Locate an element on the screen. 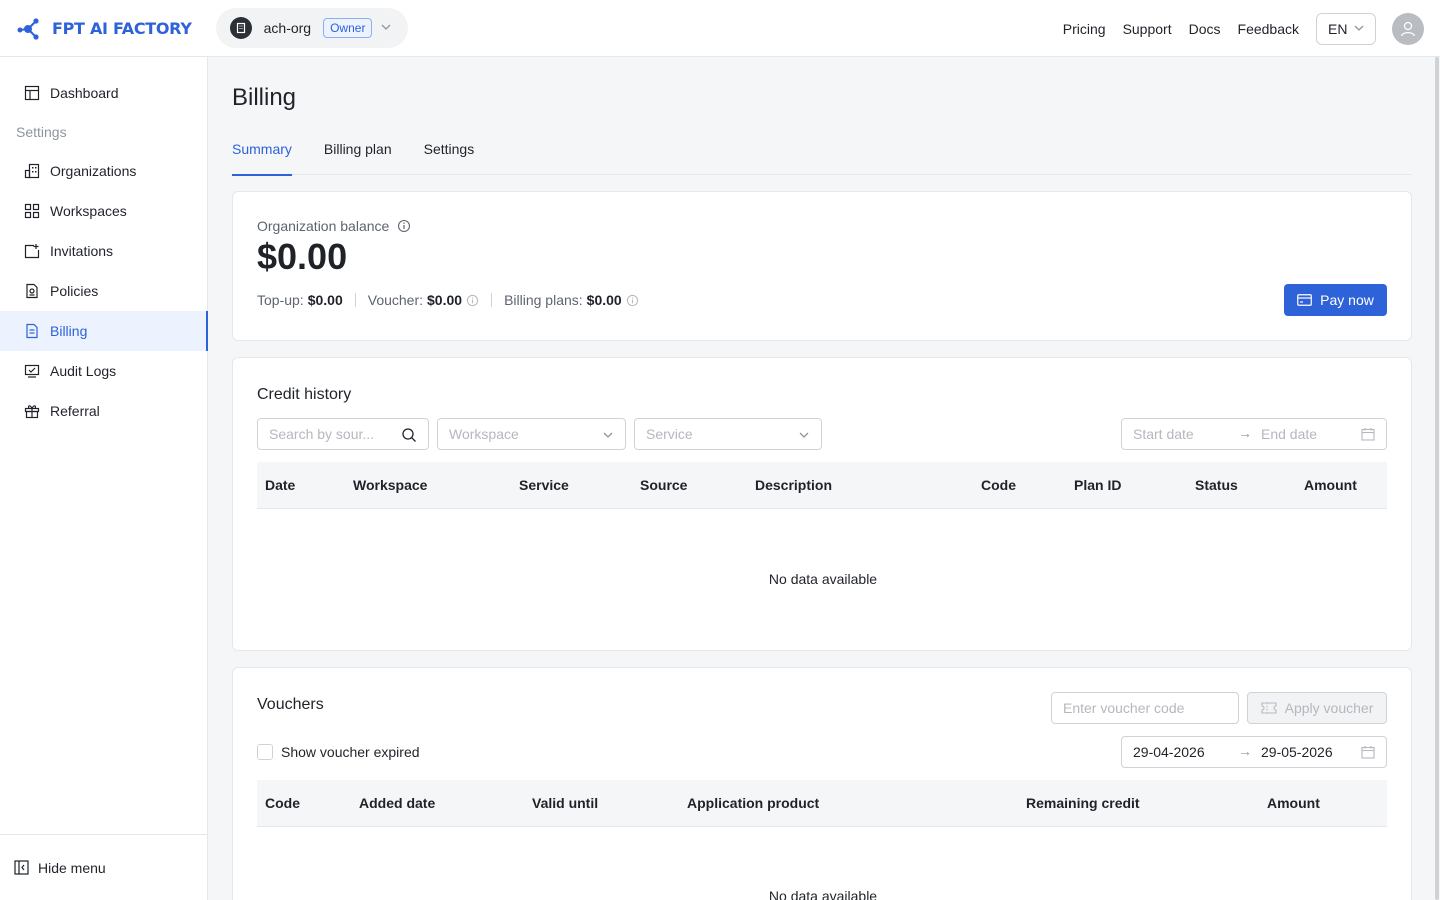 This screenshot has height=900, width=1440. sidebar-item-label: Billing is located at coordinates (69, 331).